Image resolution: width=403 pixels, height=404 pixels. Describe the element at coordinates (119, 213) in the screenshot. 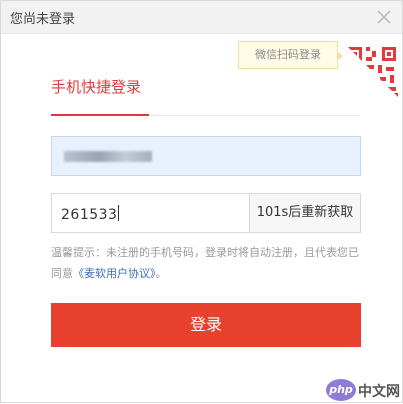

I see `text-cursor` at that location.